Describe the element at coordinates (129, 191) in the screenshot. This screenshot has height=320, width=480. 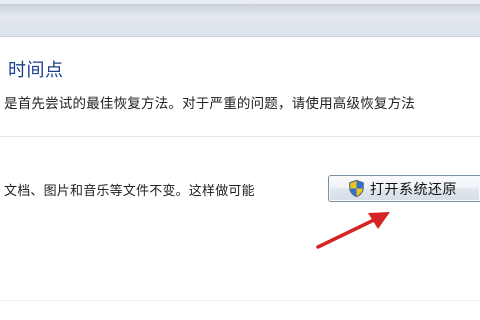
I see `system-restore-info: 文档、图片和音乐等文件不变。这样做可能` at that location.